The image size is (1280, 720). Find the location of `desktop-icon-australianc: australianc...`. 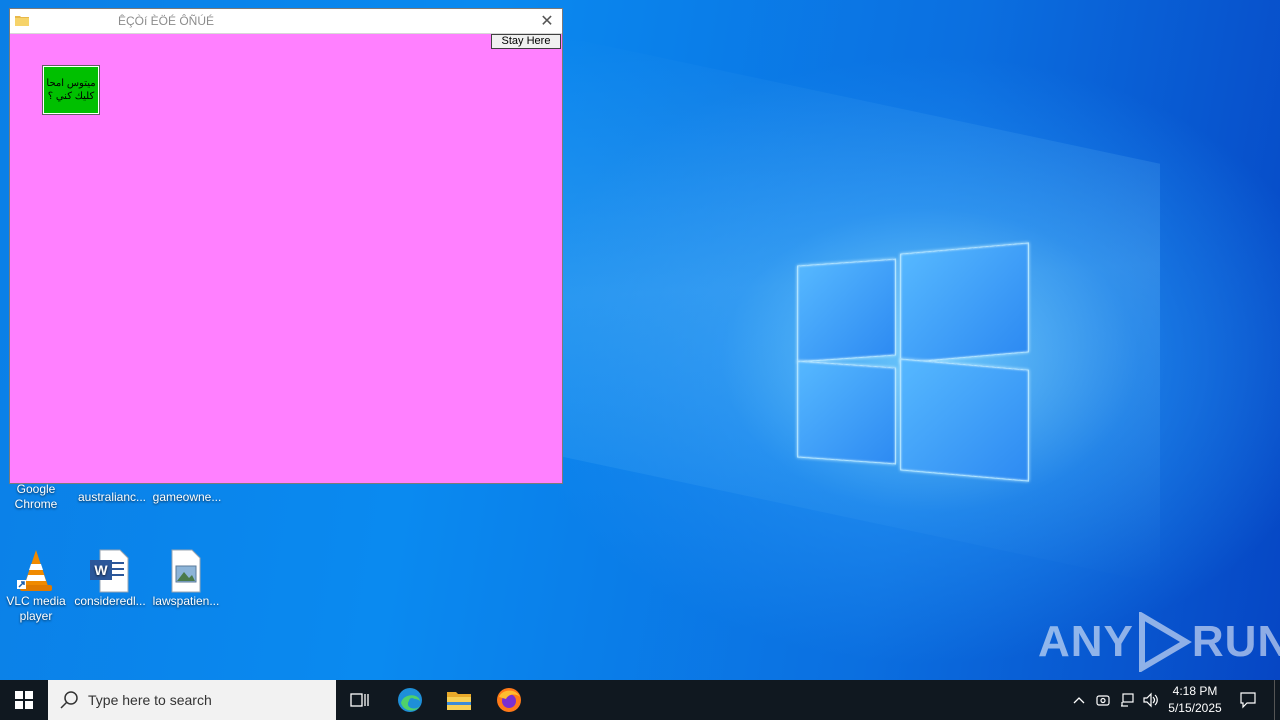

desktop-icon-australianc: australianc... is located at coordinates (112, 497).